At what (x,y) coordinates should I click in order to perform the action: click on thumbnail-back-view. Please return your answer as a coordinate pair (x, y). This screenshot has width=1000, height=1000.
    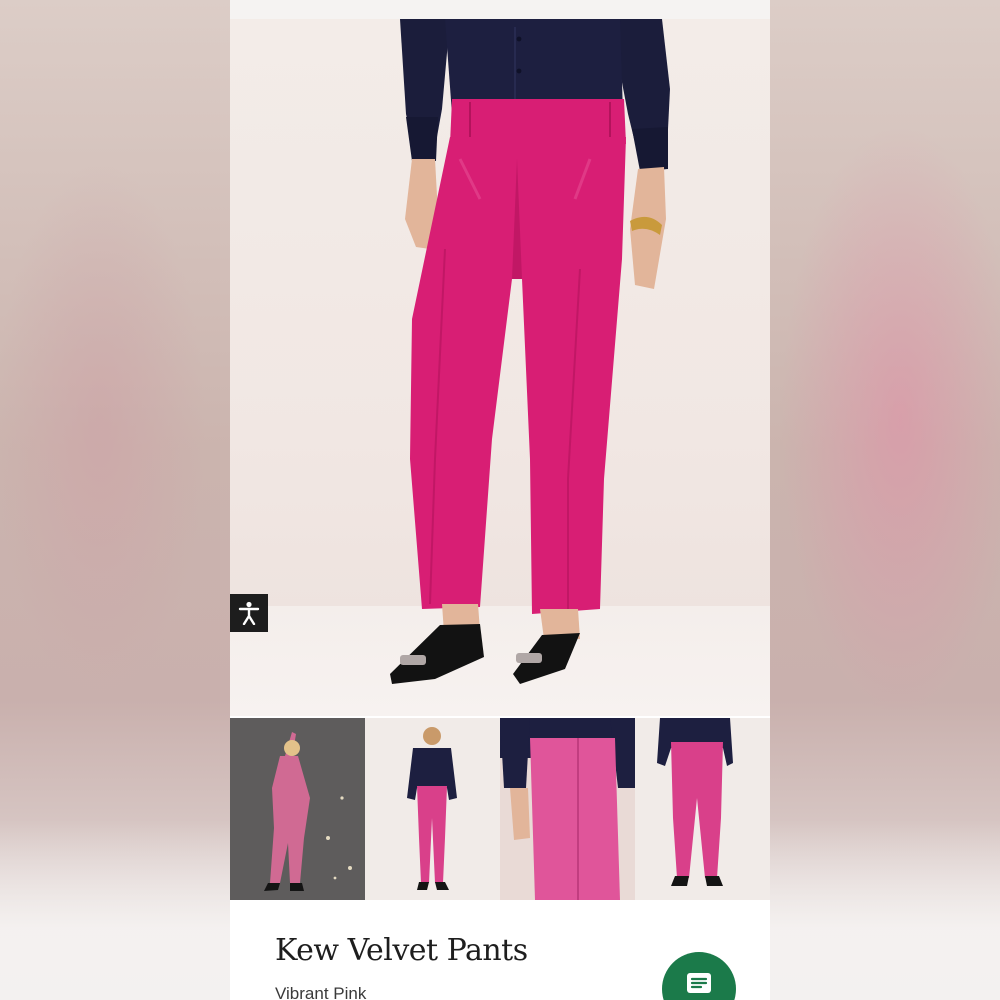
    Looking at the image, I should click on (702, 809).